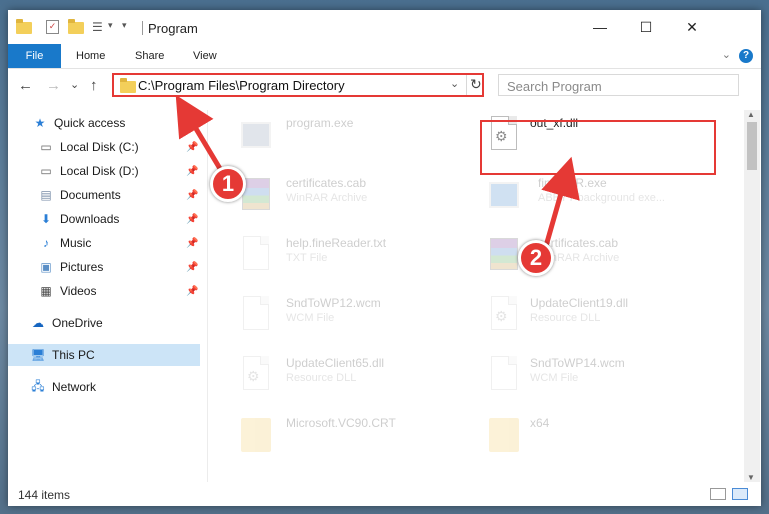 This screenshot has height=514, width=769. I want to click on arrow-to-address-bar, so click(200, 134).